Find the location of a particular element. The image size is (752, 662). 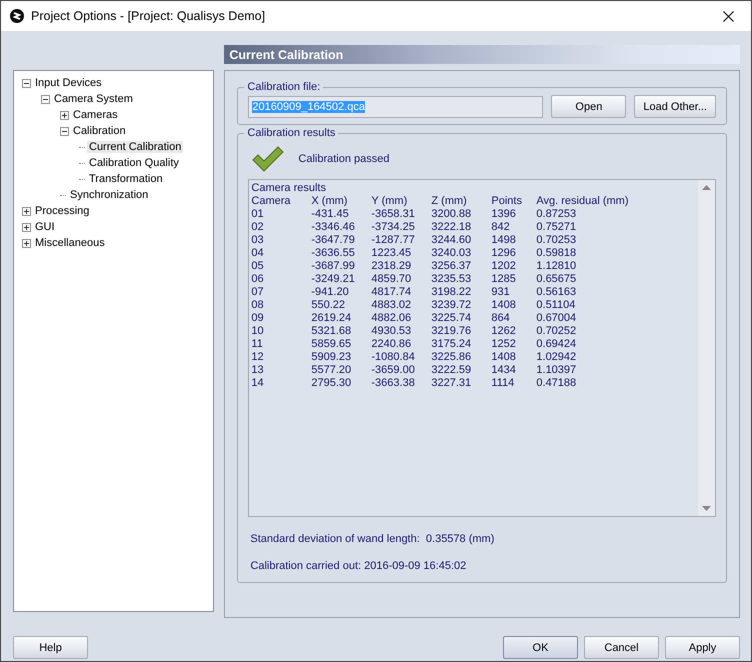

table-cell-text: 2795.30 is located at coordinates (331, 383).